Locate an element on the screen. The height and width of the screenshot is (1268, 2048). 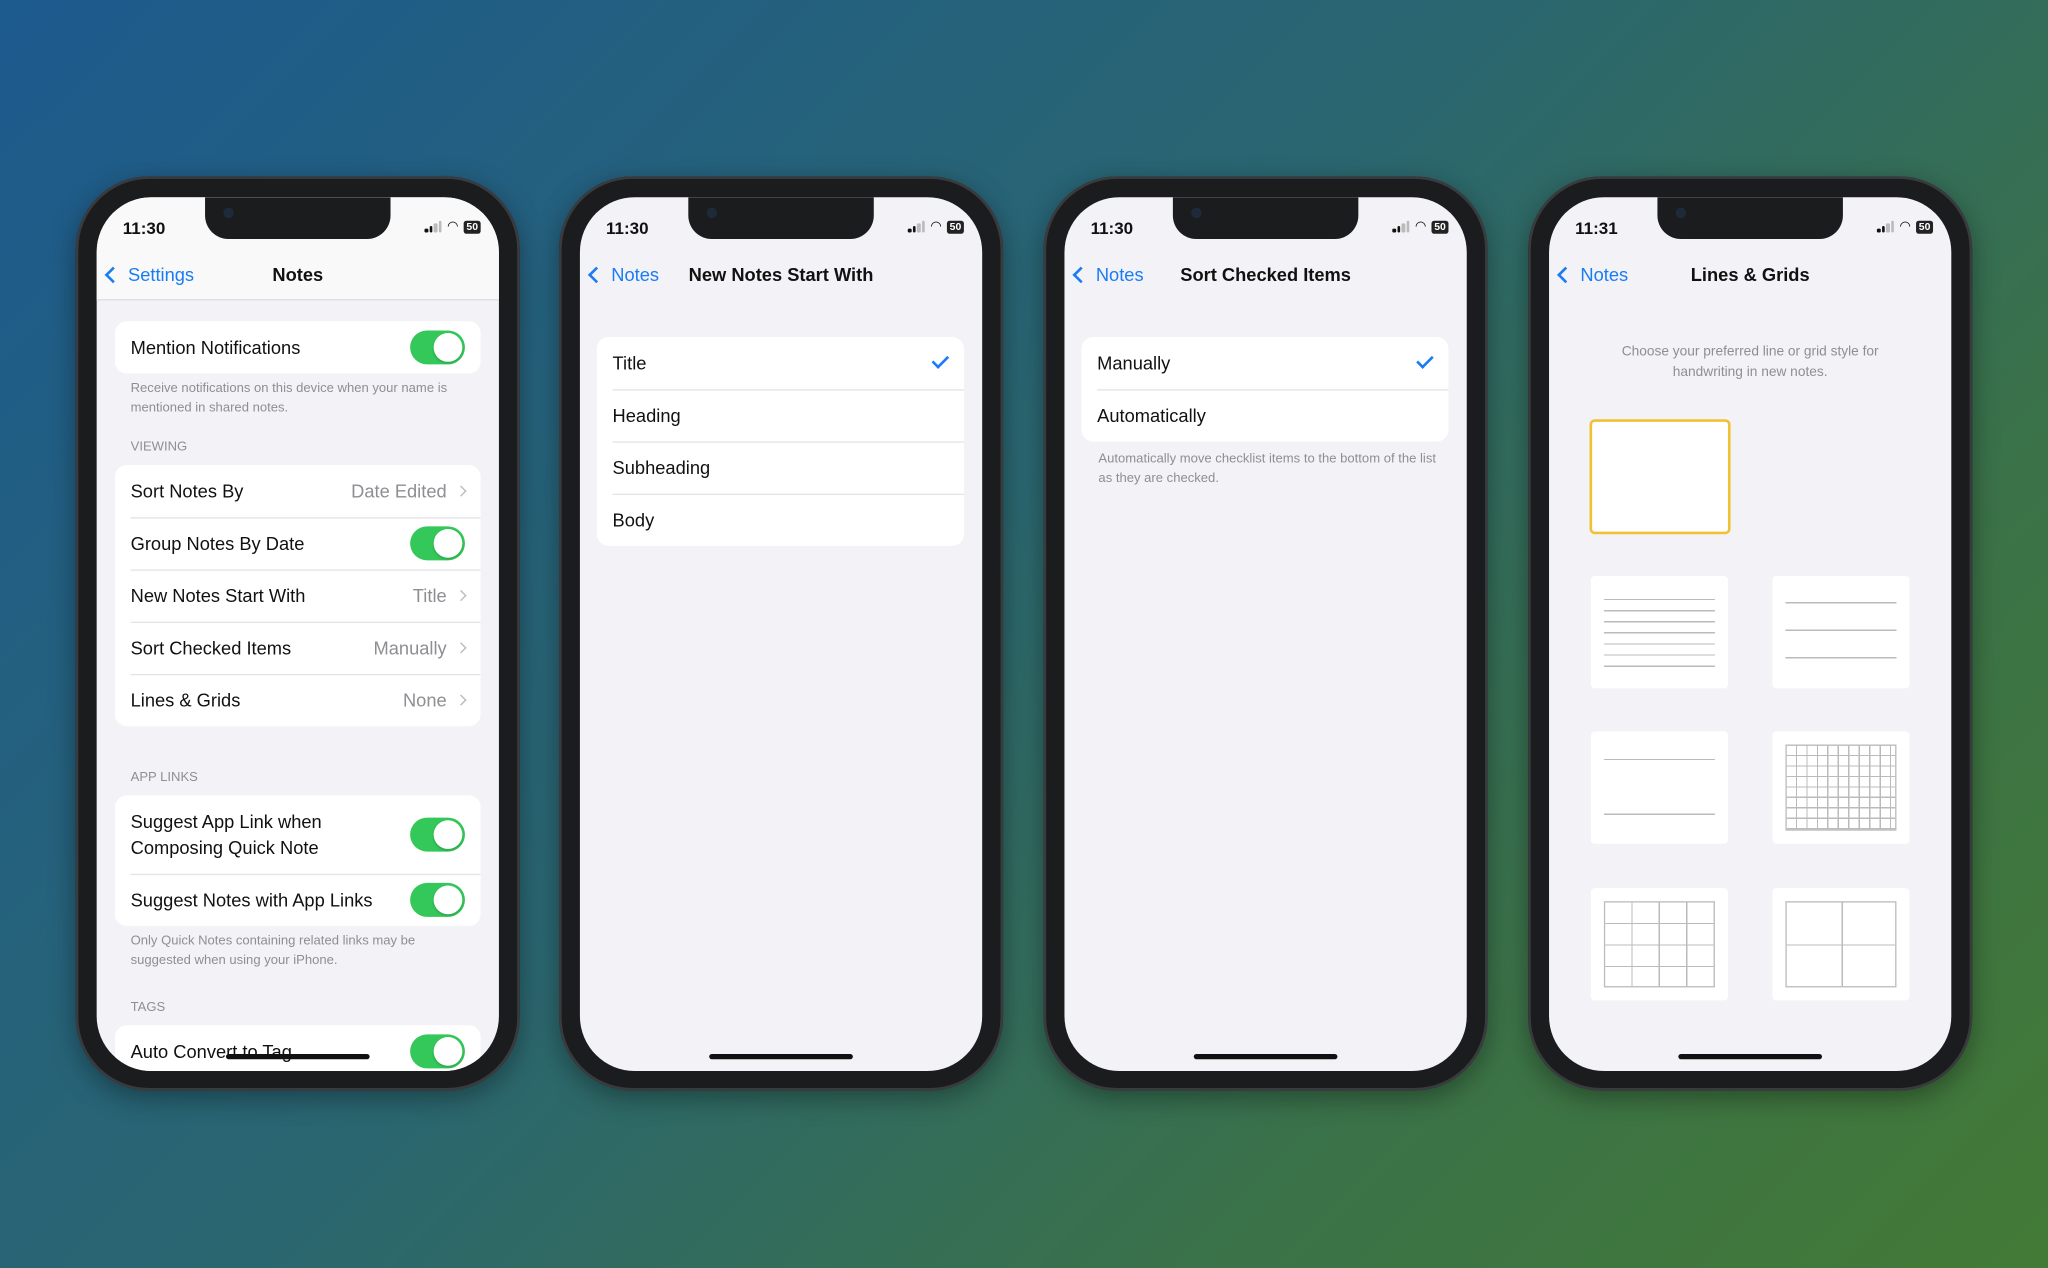
row-value: Date Edited is located at coordinates (399, 491).